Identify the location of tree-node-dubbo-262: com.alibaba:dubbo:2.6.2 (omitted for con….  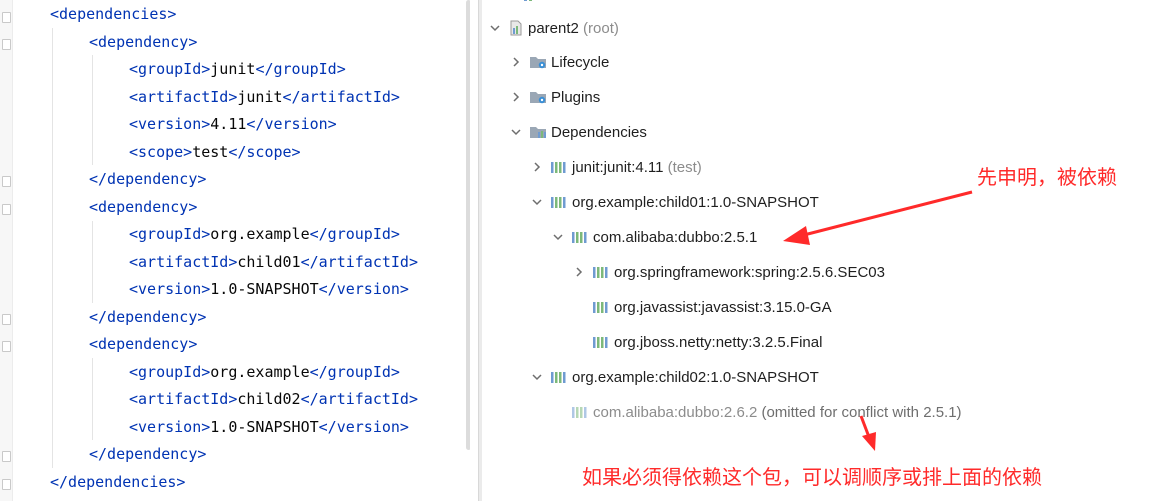
(766, 412).